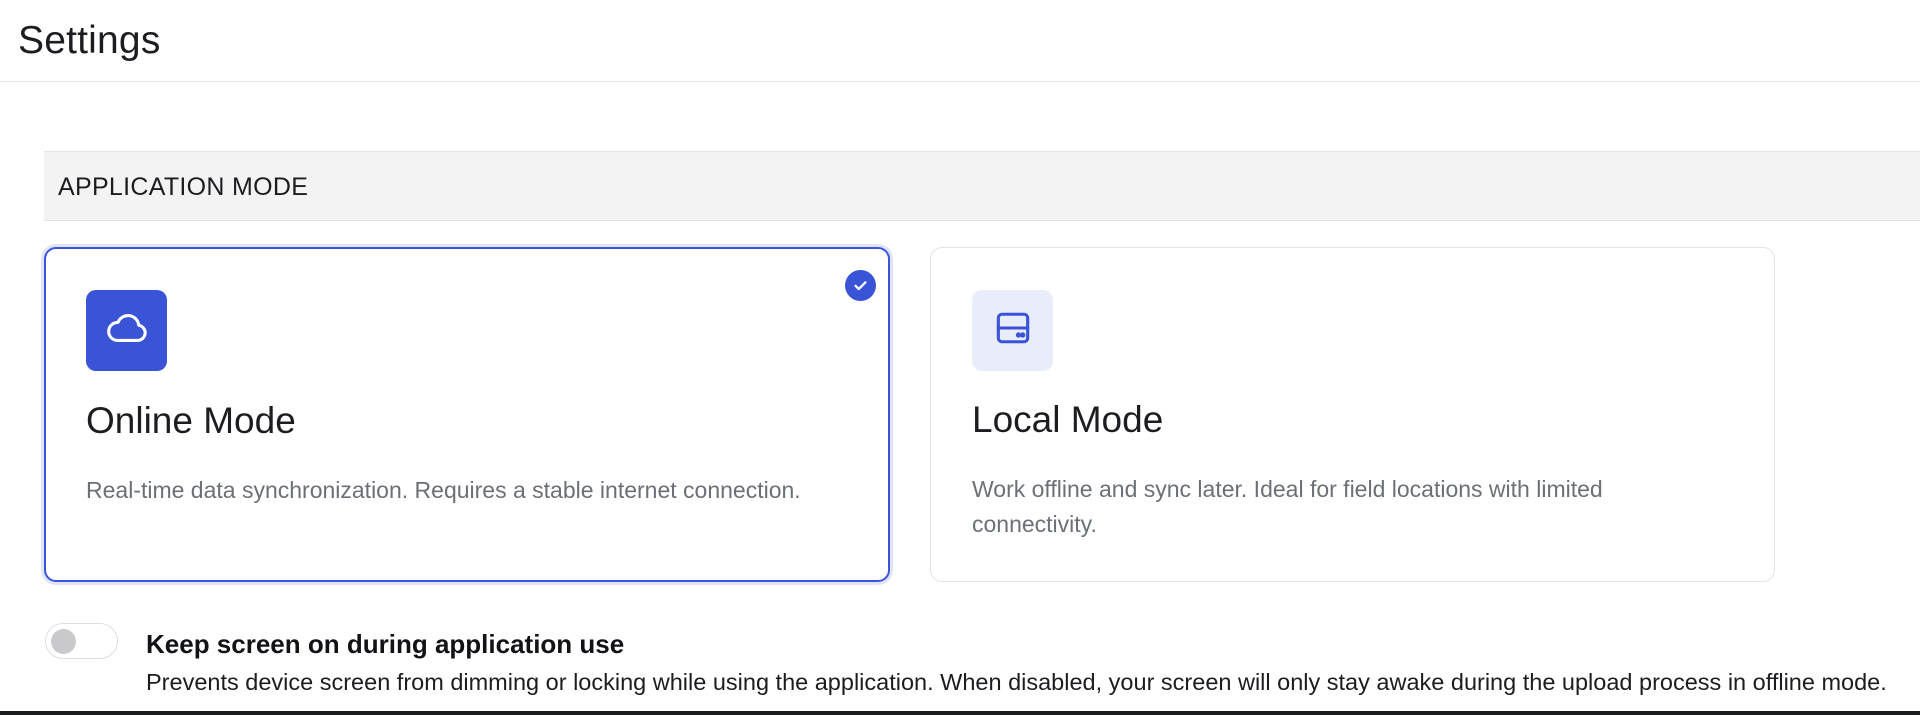 Image resolution: width=1920 pixels, height=715 pixels. I want to click on keep-screen-on-label: Keep screen on during application use, so click(385, 644).